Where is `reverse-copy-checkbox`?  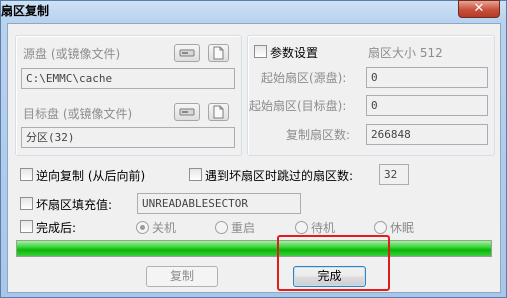
reverse-copy-checkbox is located at coordinates (26, 174).